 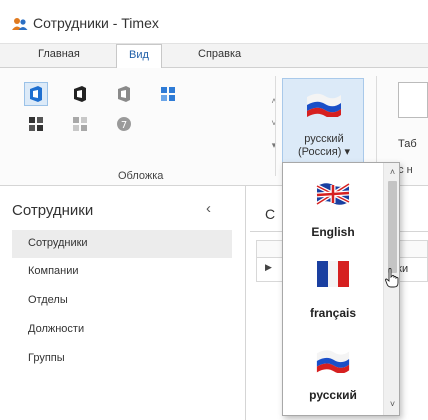 I want to click on window-title: Сотрудники - Timex, so click(x=96, y=23).